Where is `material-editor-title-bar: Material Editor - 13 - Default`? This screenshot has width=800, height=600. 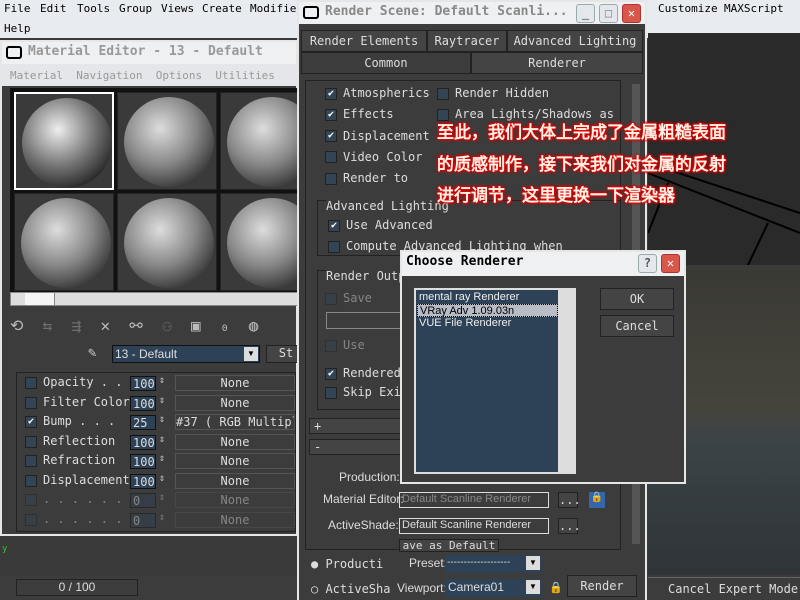 material-editor-title-bar: Material Editor - 13 - Default is located at coordinates (149, 53).